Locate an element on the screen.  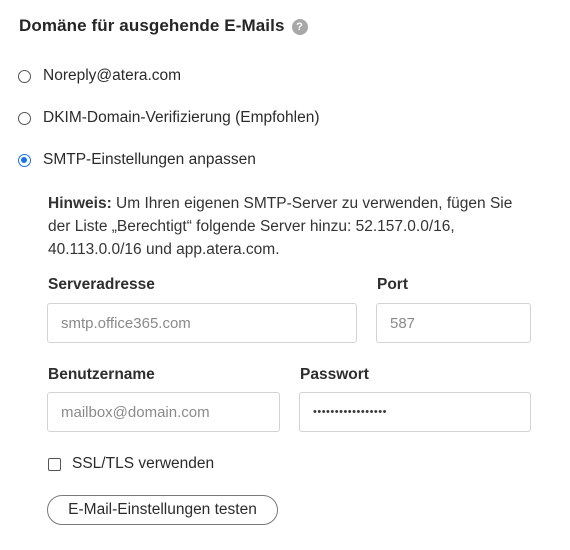
section-header: Domäne für ausgehende E-Mails ? is located at coordinates (163, 26).